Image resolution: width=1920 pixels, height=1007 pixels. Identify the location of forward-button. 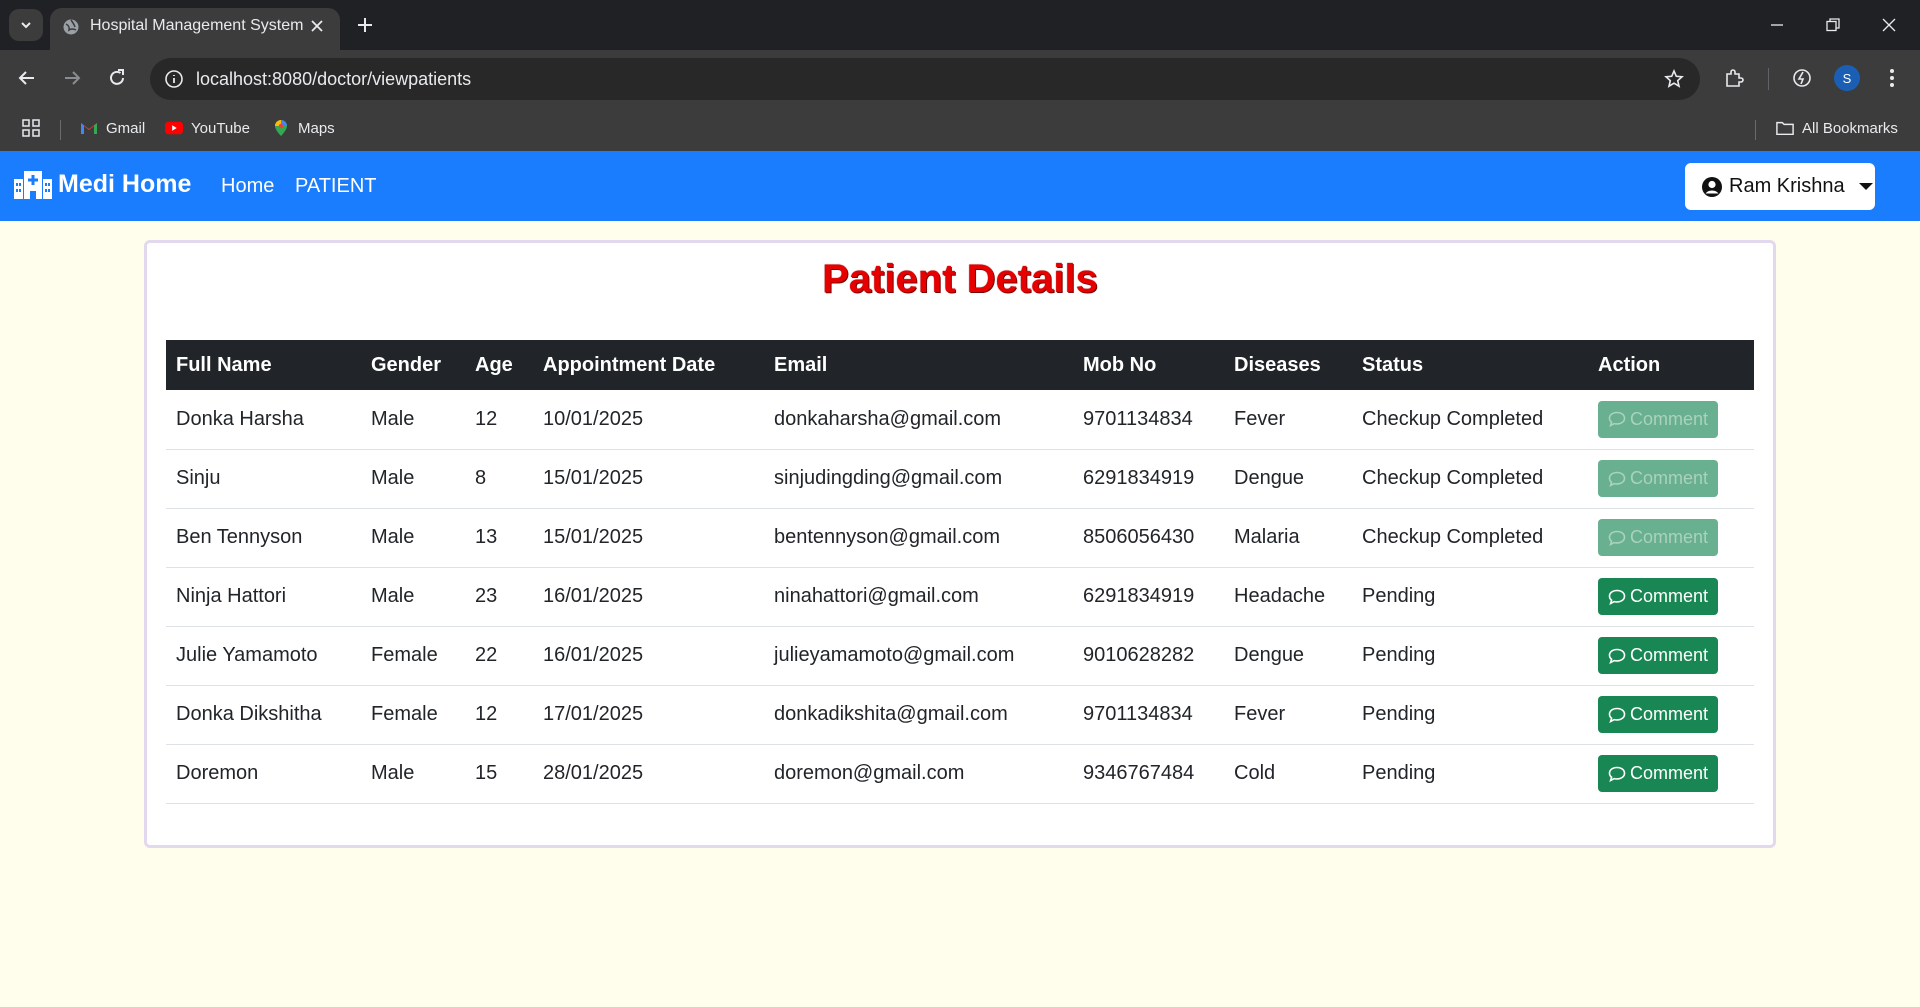
(72, 78).